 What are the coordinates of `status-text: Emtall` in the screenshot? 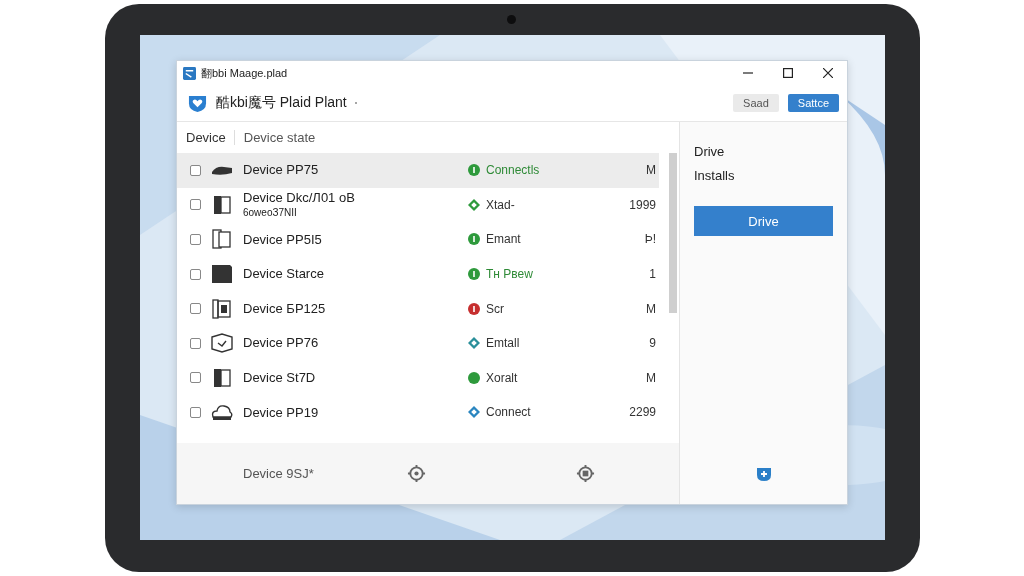 It's located at (503, 343).